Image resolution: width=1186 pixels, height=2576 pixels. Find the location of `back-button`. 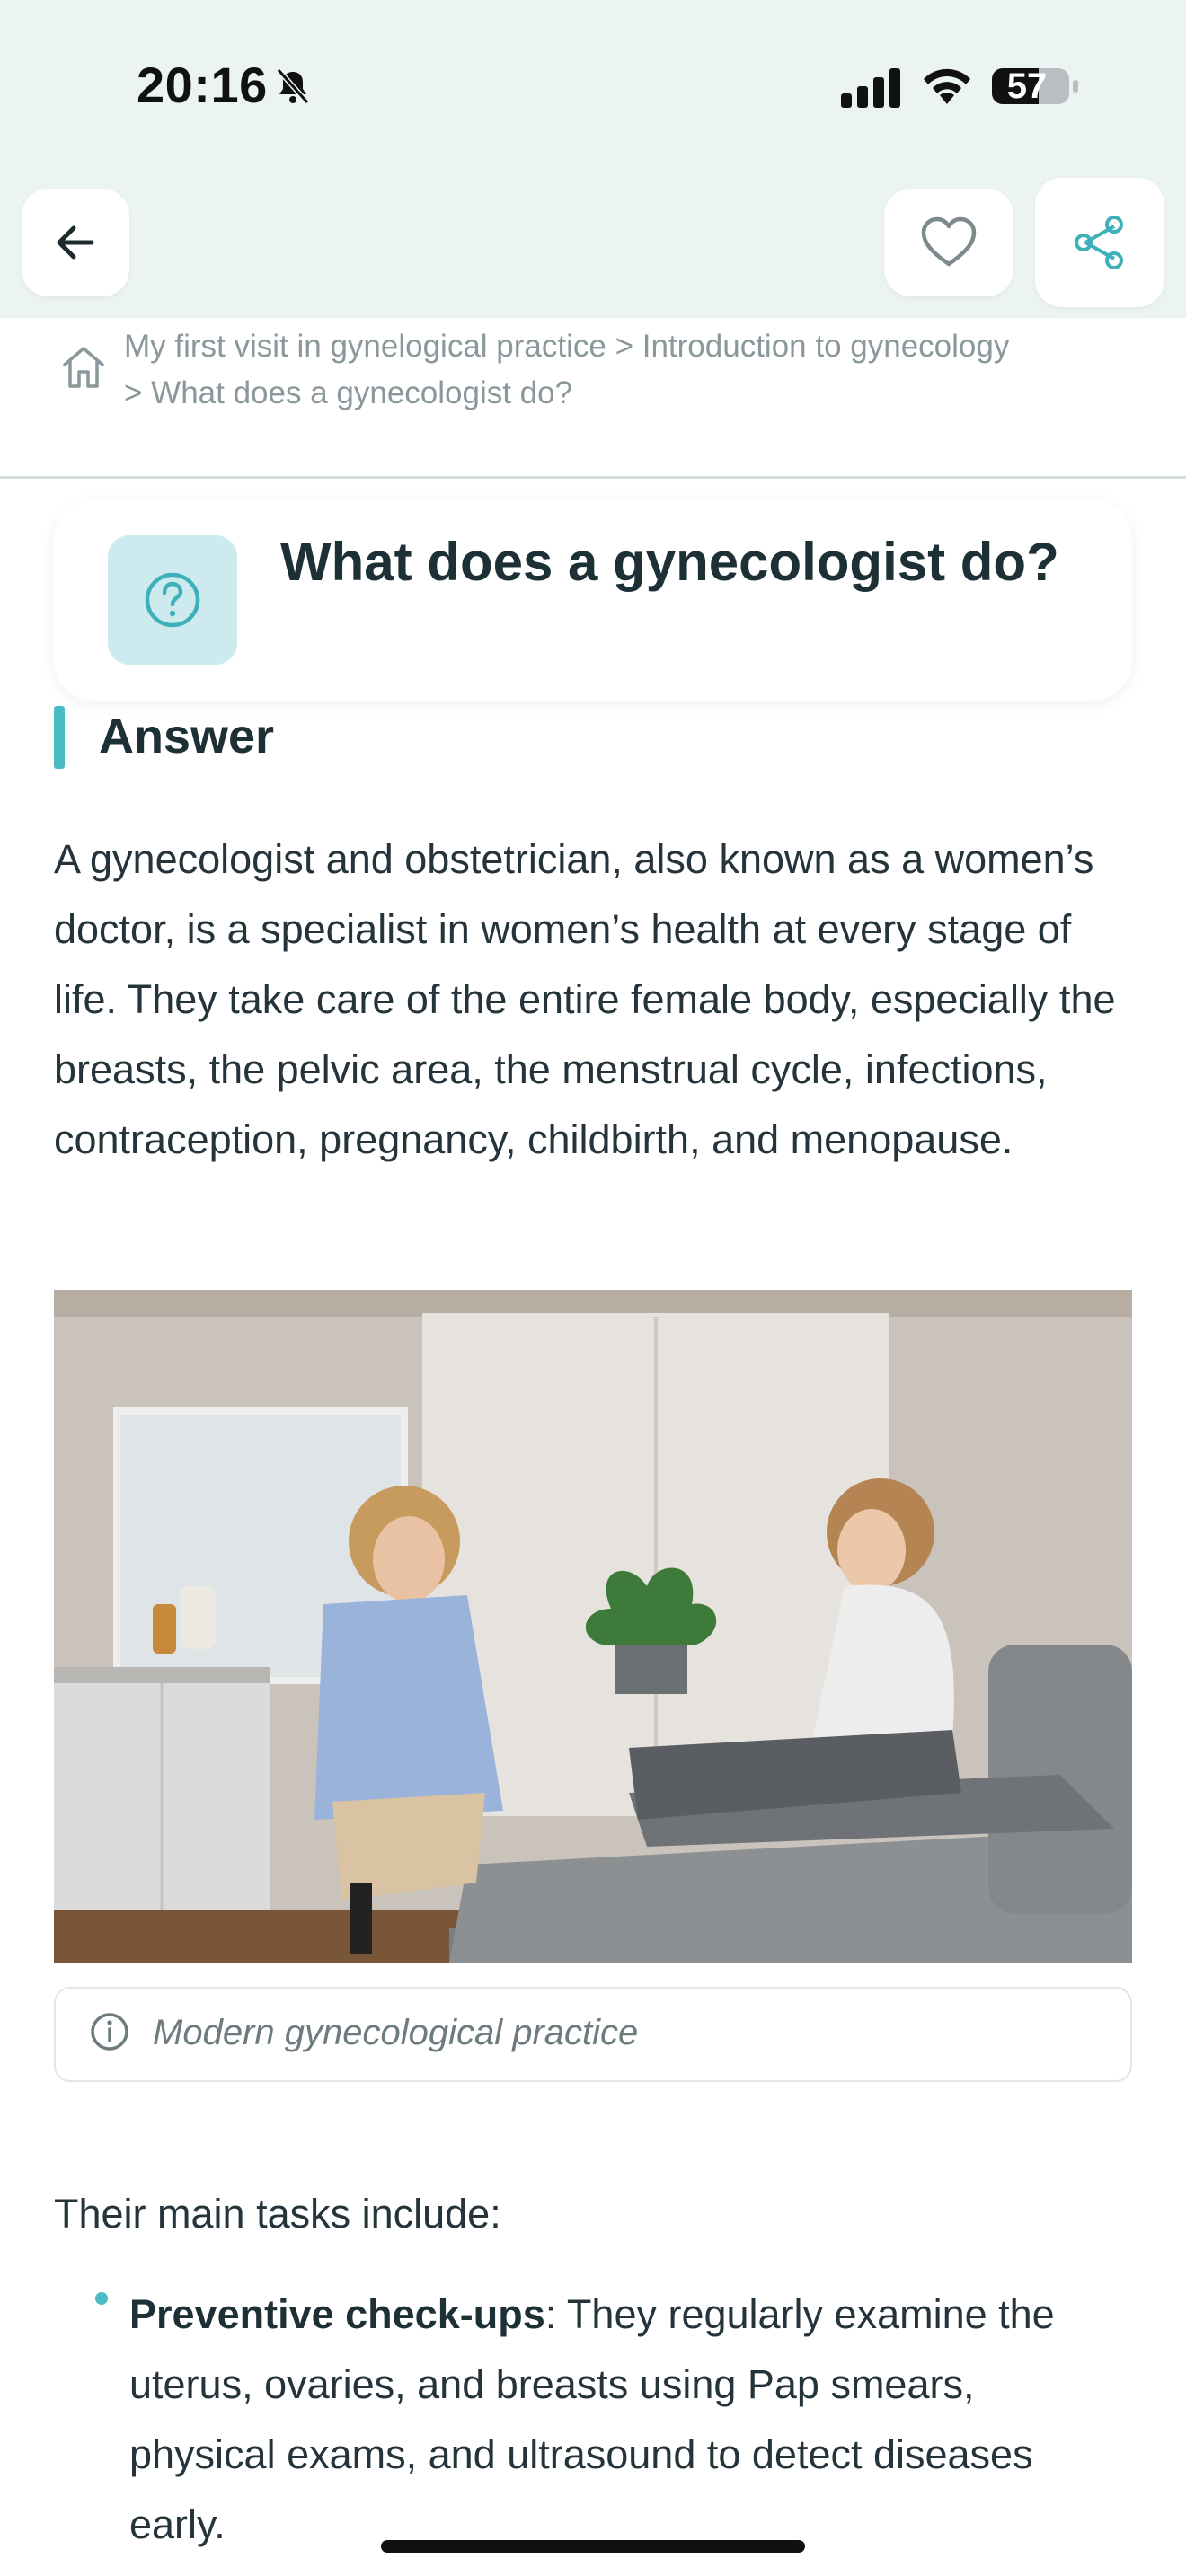

back-button is located at coordinates (75, 242).